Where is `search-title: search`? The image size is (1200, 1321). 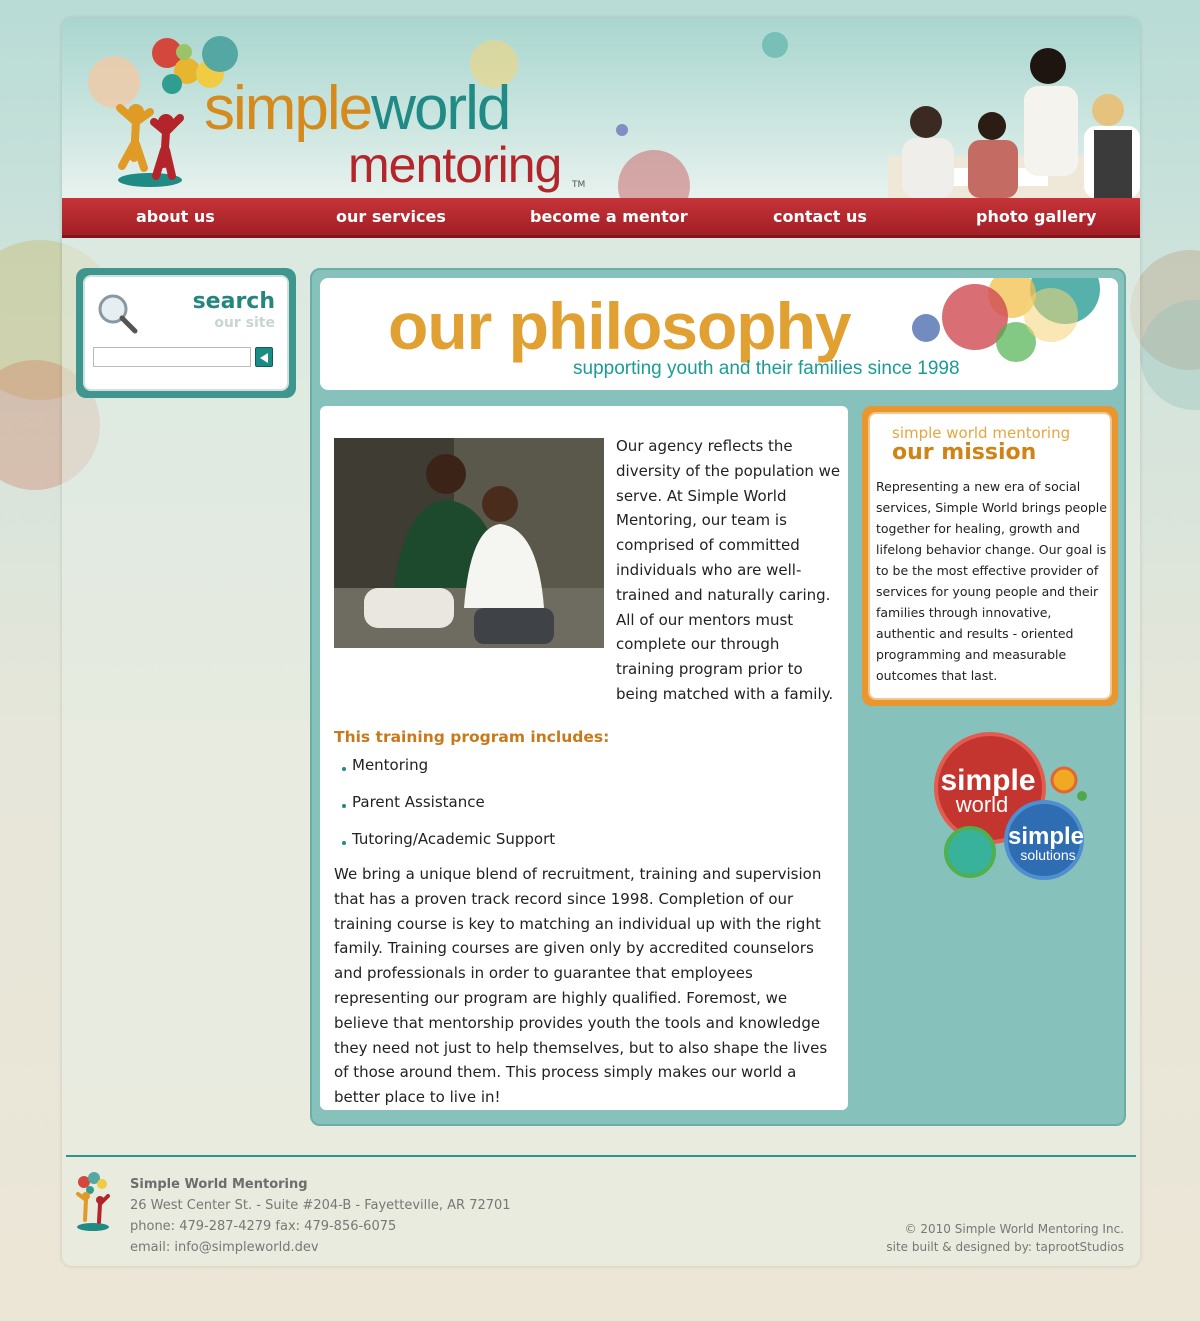
search-title: search is located at coordinates (233, 301).